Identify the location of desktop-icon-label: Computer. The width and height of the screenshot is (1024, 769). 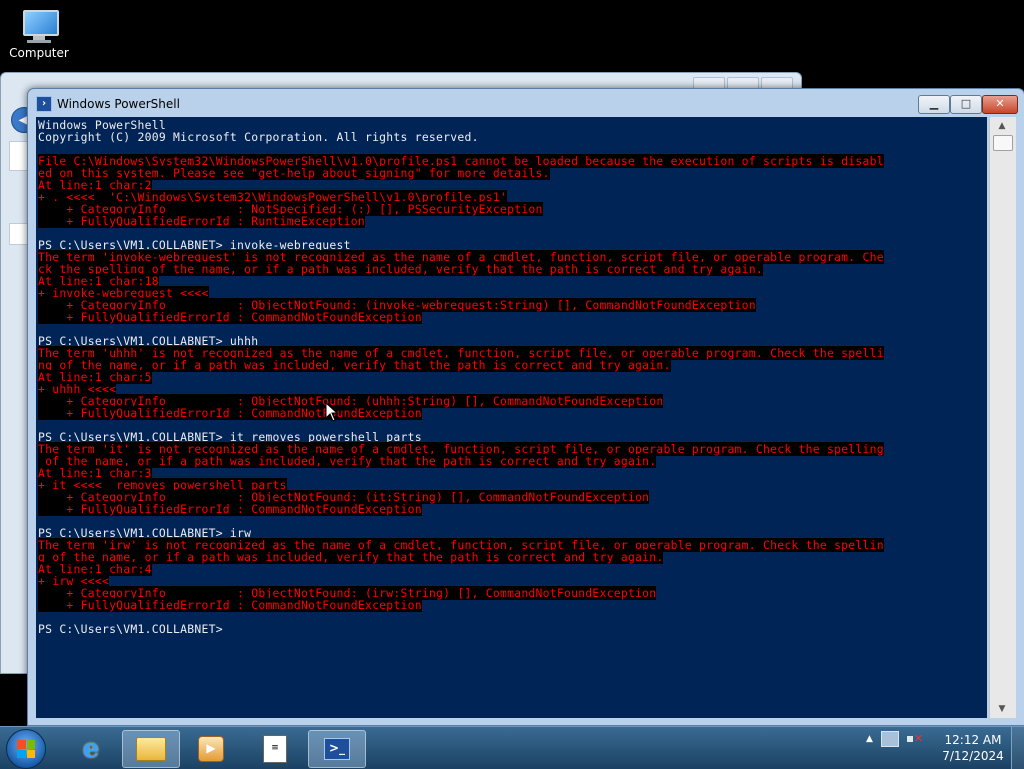
(39, 53).